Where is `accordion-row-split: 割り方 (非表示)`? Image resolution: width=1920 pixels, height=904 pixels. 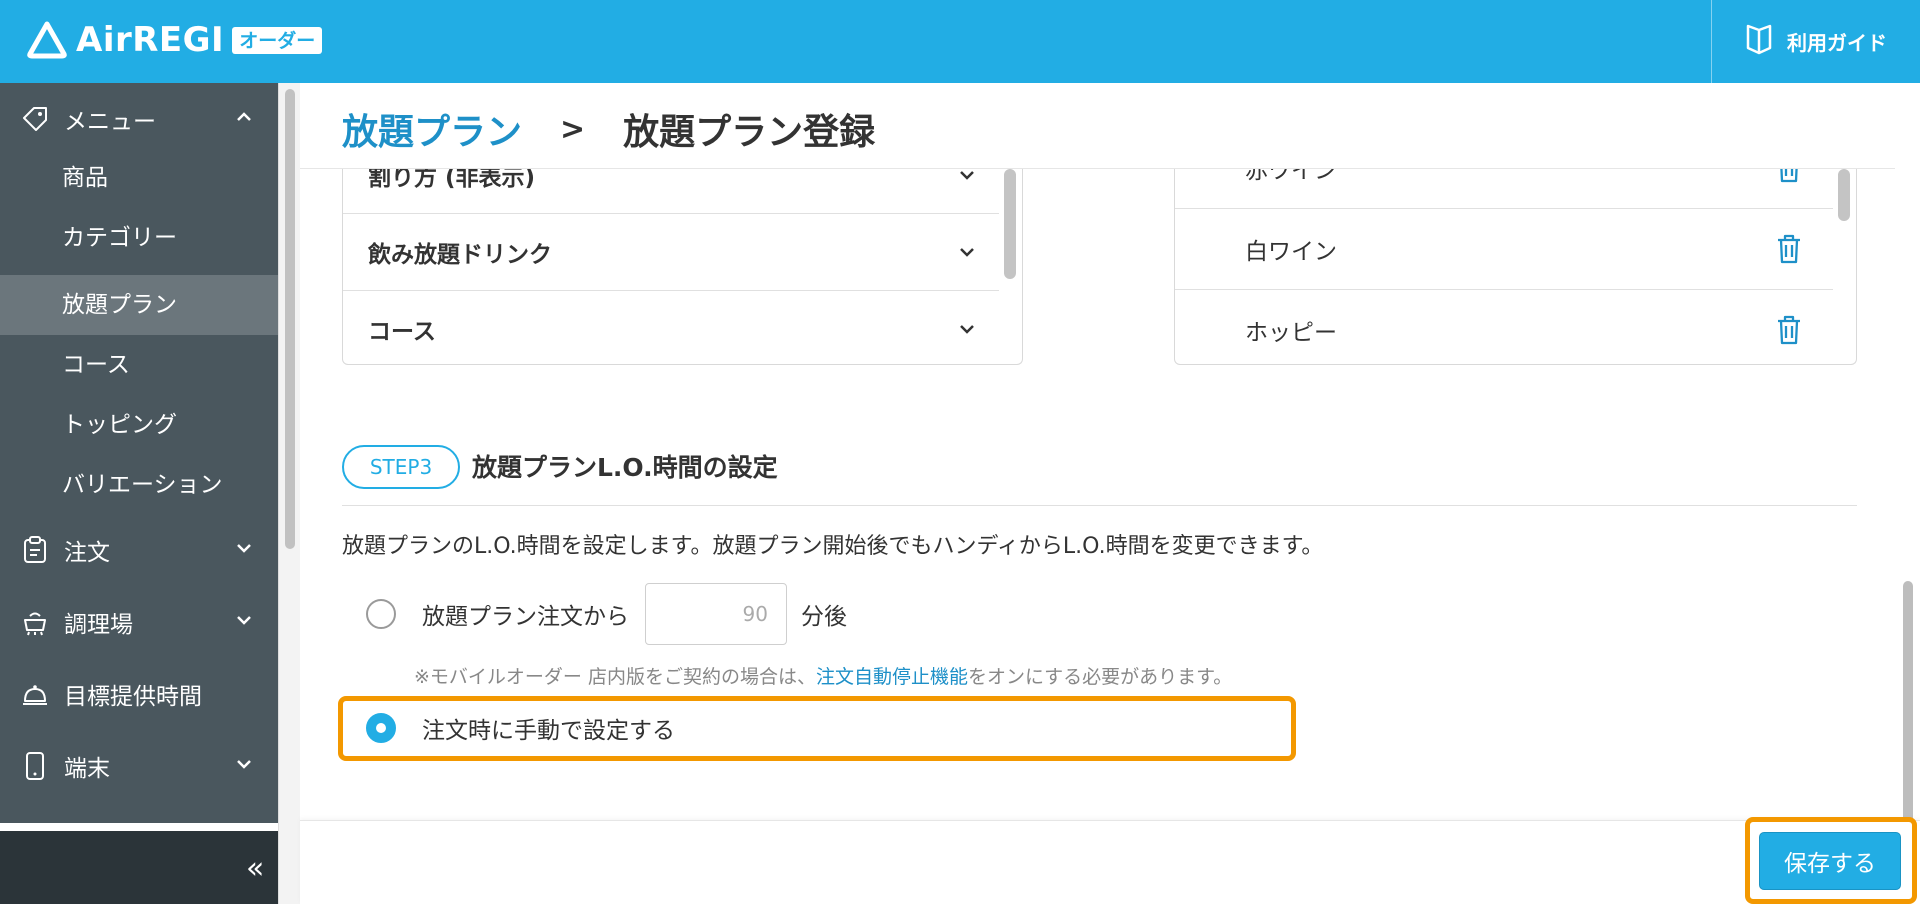 accordion-row-split: 割り方 (非表示) is located at coordinates (671, 191).